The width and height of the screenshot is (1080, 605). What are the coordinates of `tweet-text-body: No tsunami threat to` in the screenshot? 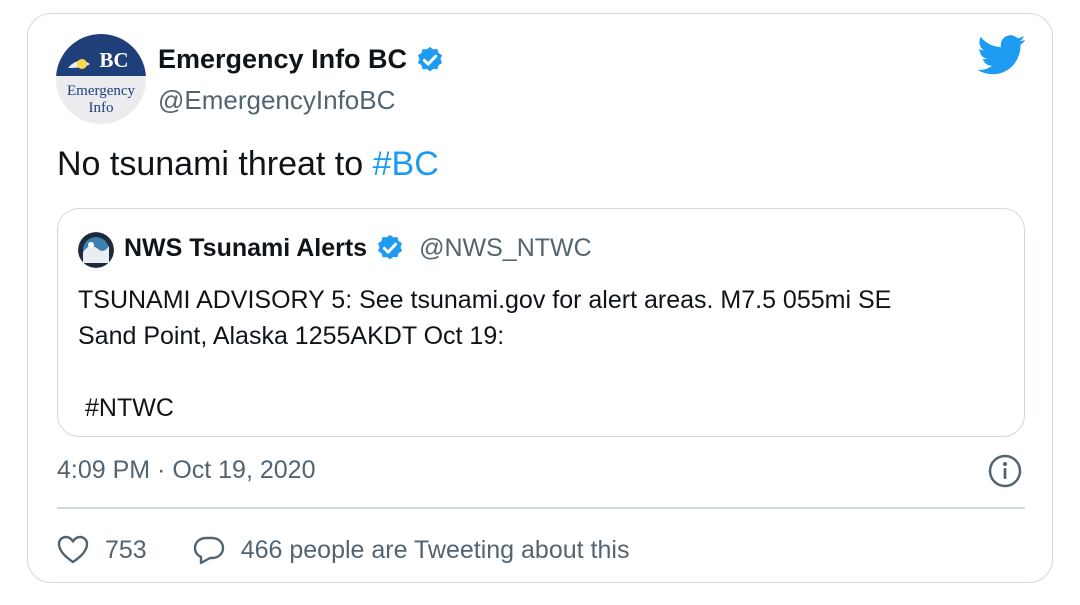 It's located at (215, 164).